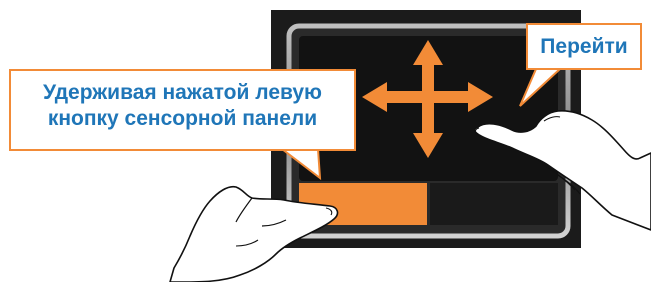  Describe the element at coordinates (182, 92) in the screenshot. I see `hold-callout-line-1: Удерживая нажатой левую` at that location.